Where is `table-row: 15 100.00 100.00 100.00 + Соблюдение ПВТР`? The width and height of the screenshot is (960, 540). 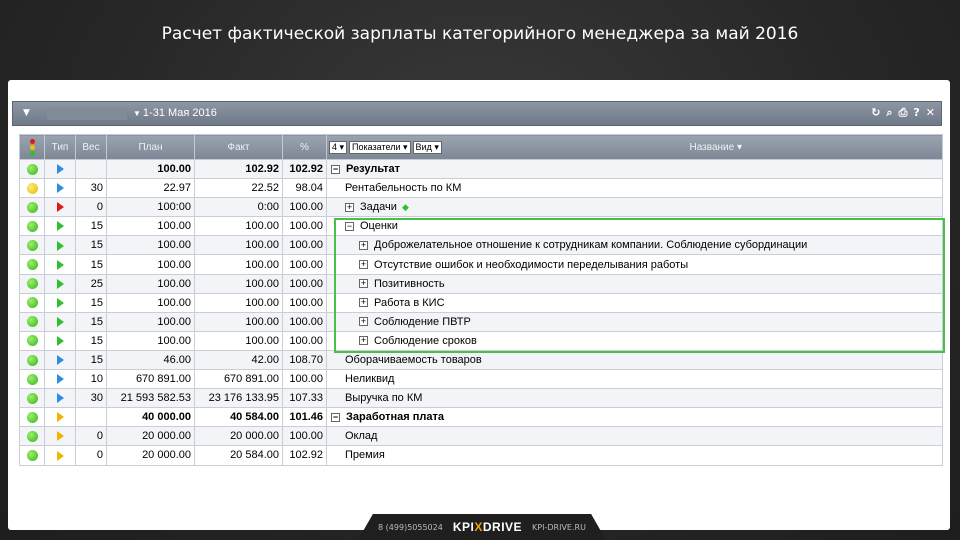 table-row: 15 100.00 100.00 100.00 + Соблюдение ПВТР is located at coordinates (481, 321).